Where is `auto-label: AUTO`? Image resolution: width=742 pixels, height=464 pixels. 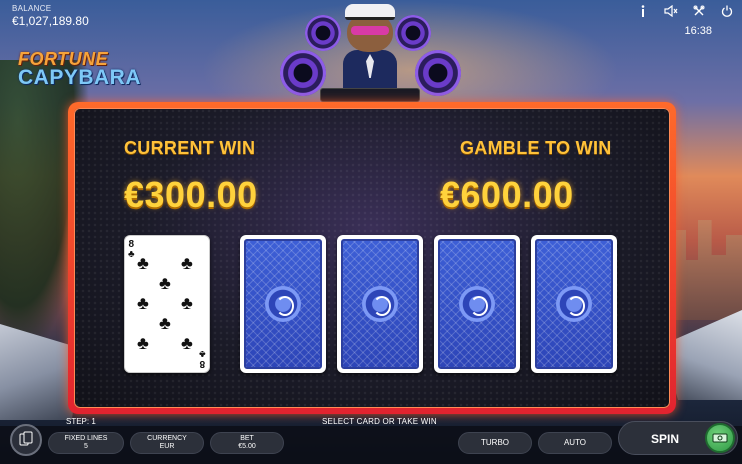 auto-label: AUTO is located at coordinates (575, 443).